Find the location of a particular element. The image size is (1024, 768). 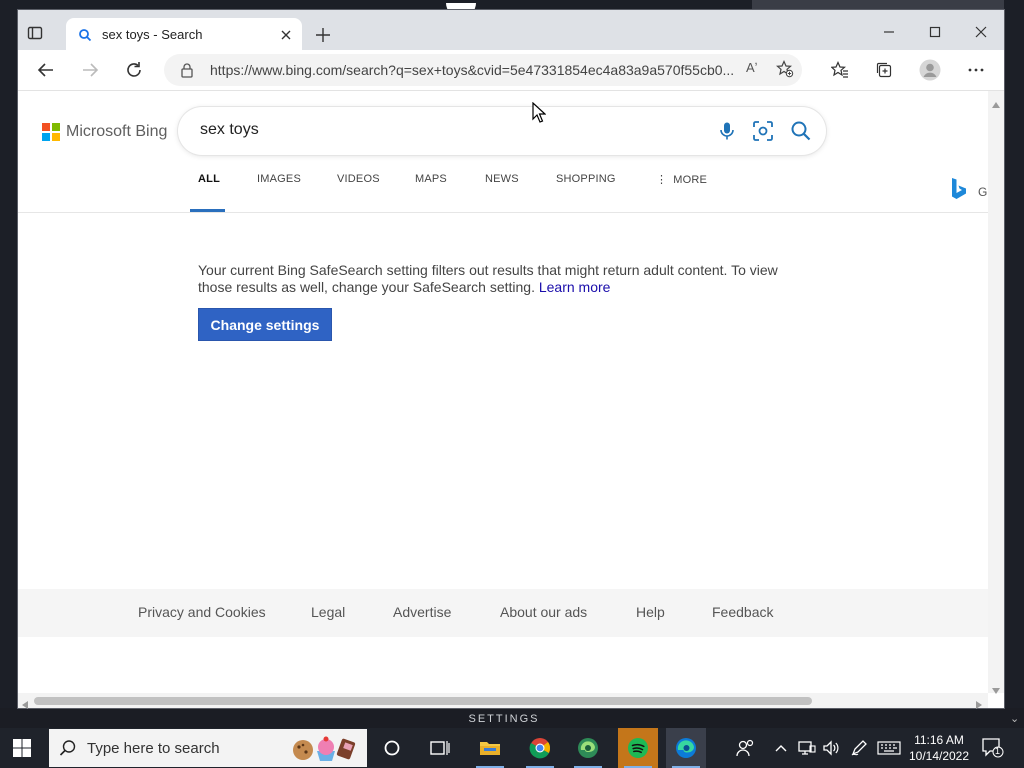

tab-all: ALL is located at coordinates (209, 179).